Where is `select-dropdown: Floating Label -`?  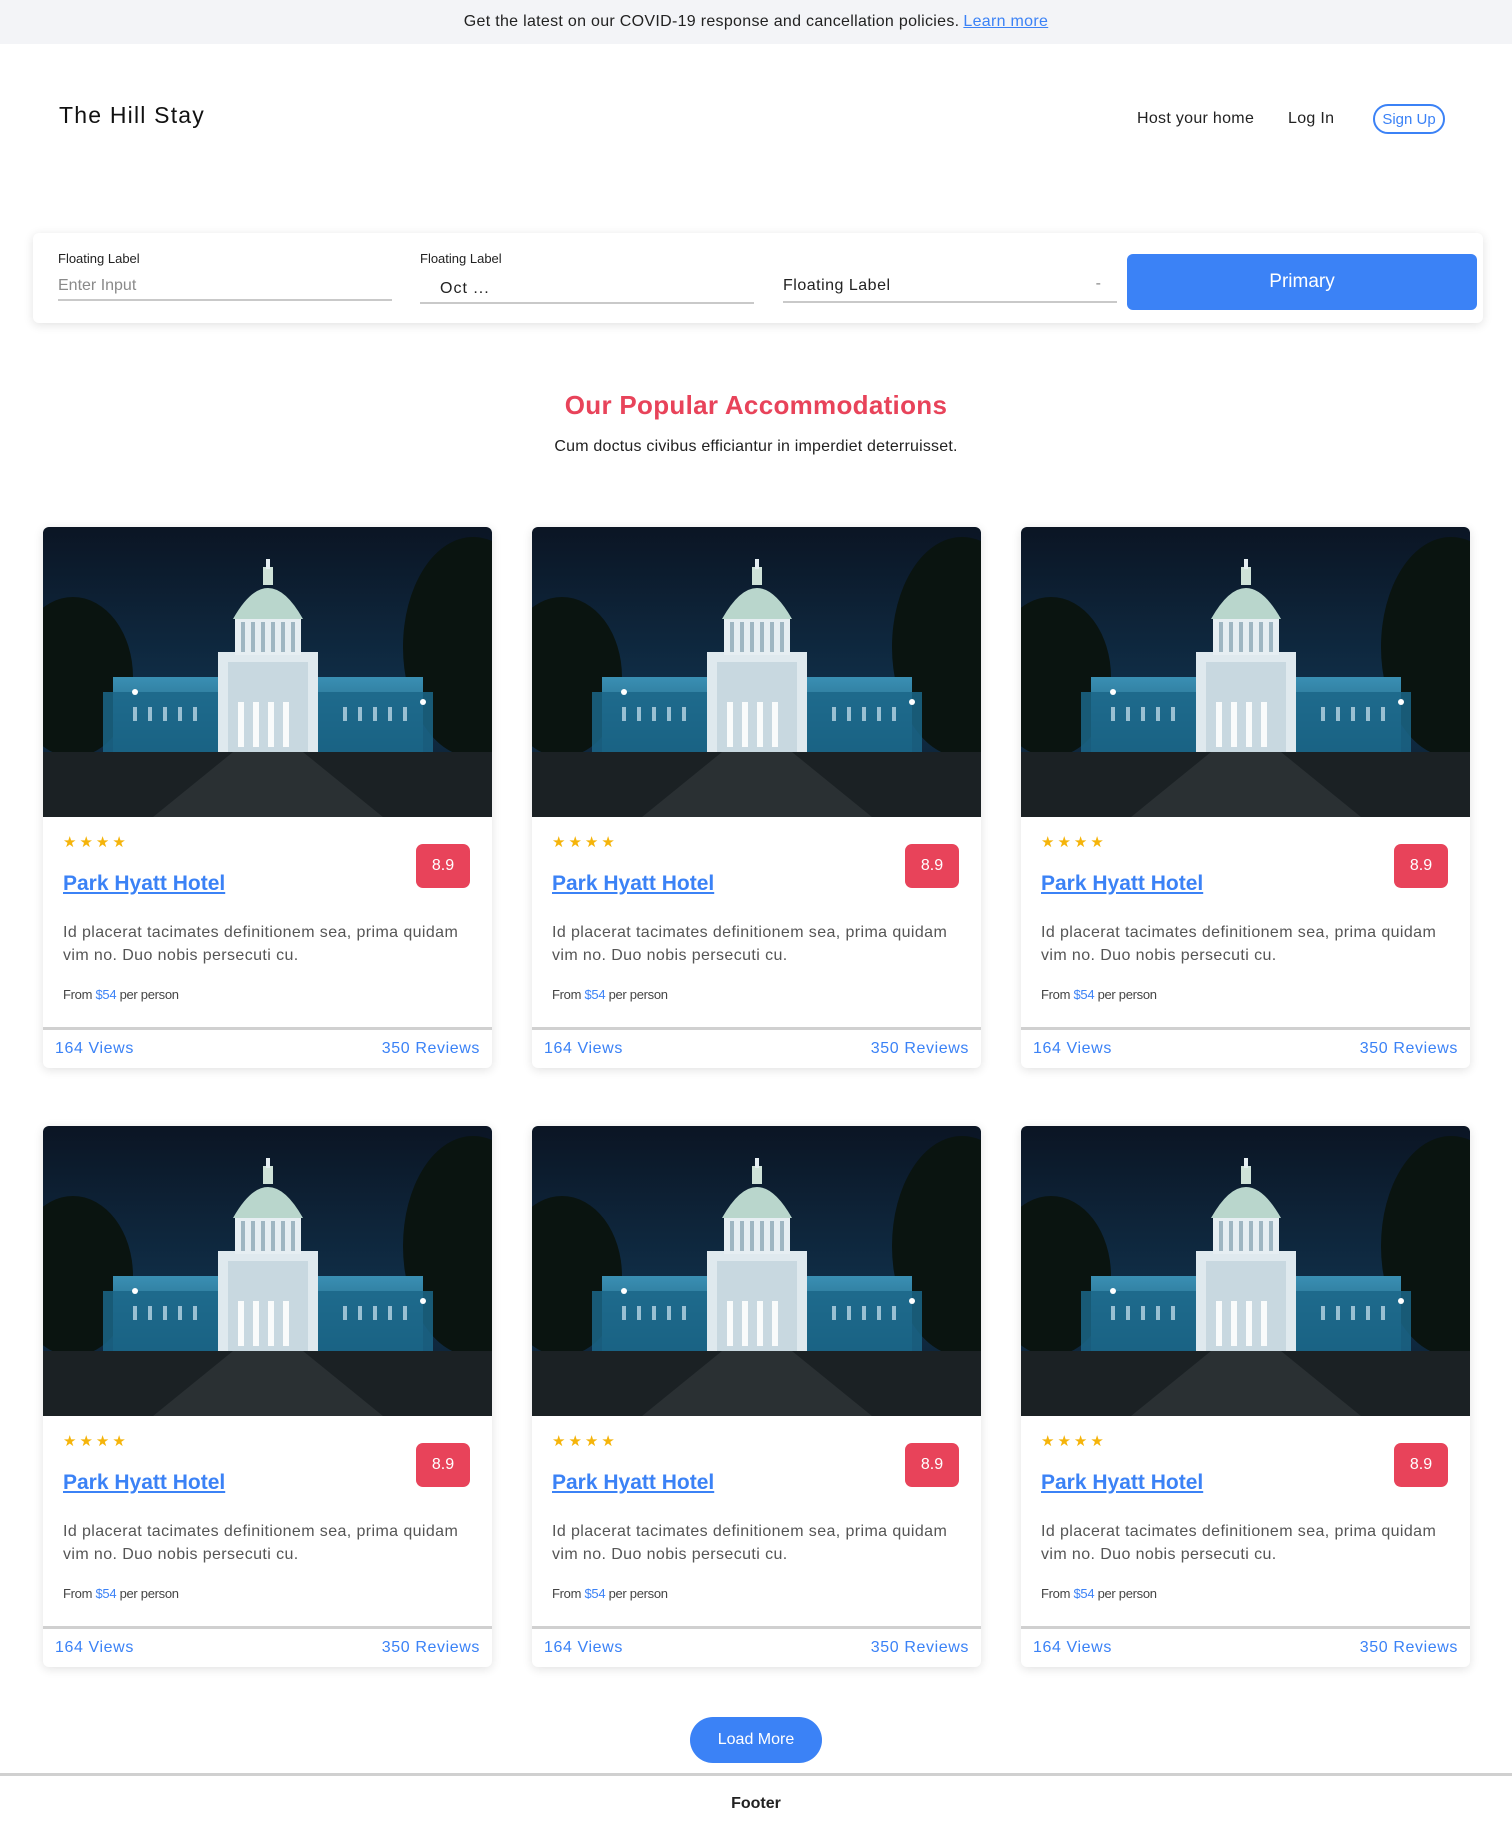
select-dropdown: Floating Label - is located at coordinates (950, 288).